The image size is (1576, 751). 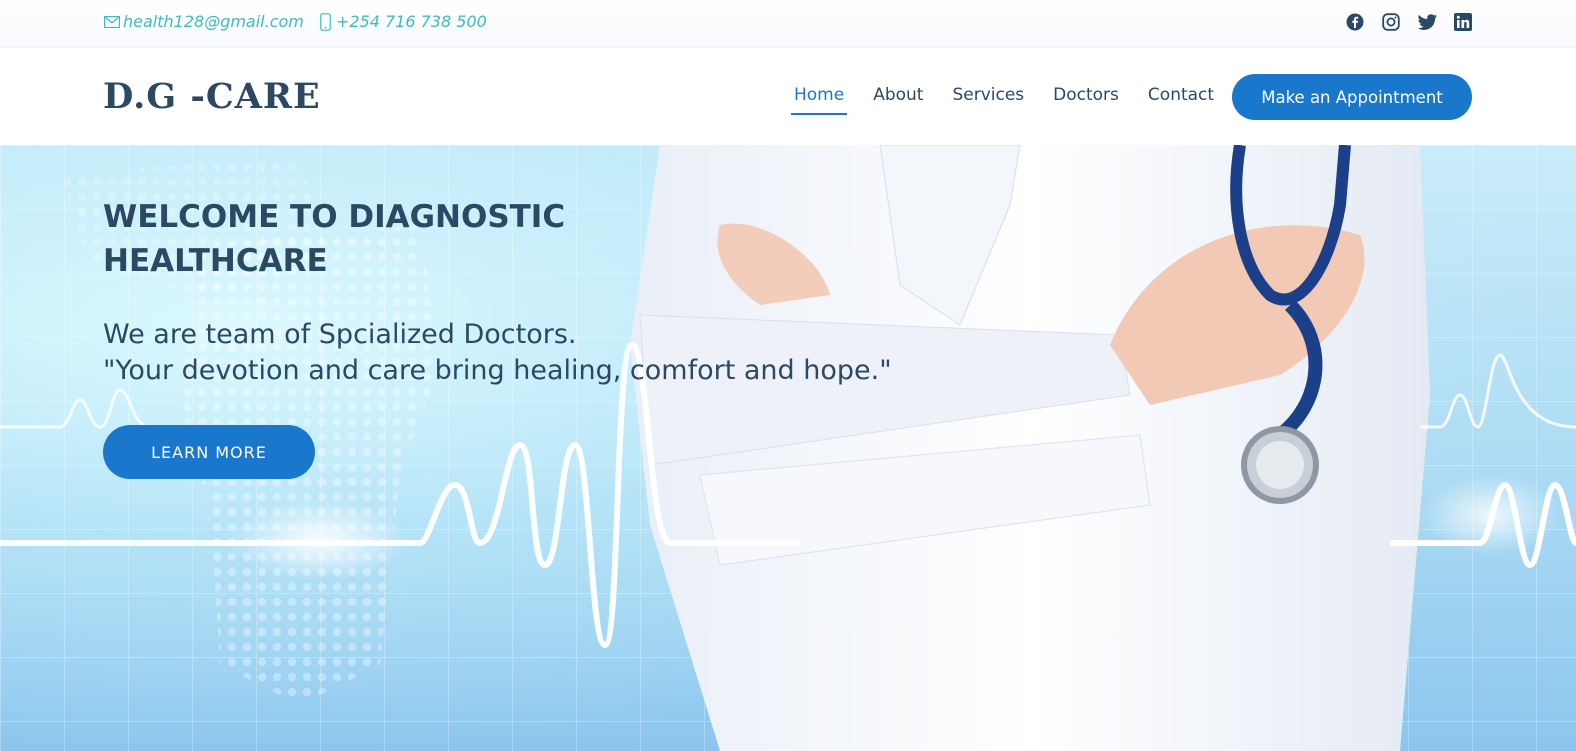 I want to click on nav-contact: Contact, so click(x=1181, y=100).